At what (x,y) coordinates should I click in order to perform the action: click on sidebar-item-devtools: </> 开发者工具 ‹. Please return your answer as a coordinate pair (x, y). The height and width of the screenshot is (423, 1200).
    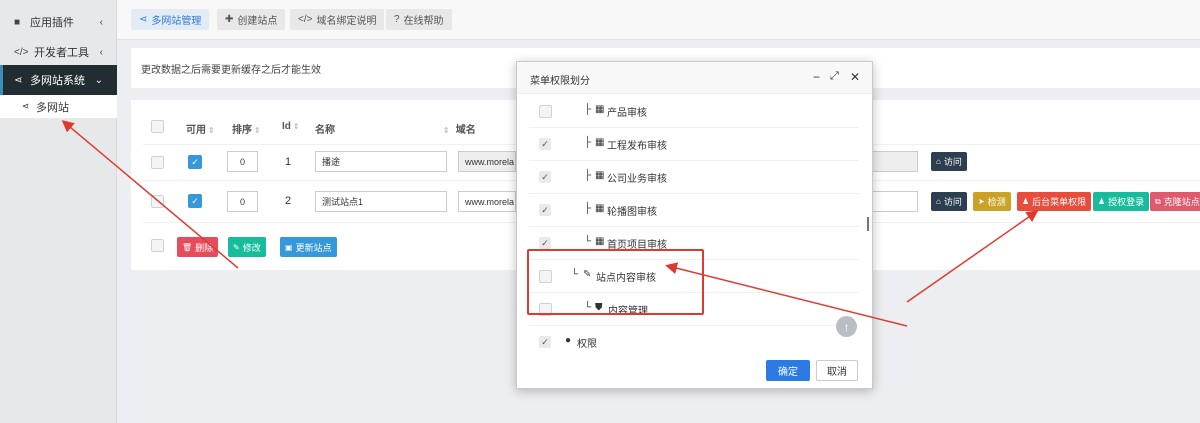
    Looking at the image, I should click on (58, 52).